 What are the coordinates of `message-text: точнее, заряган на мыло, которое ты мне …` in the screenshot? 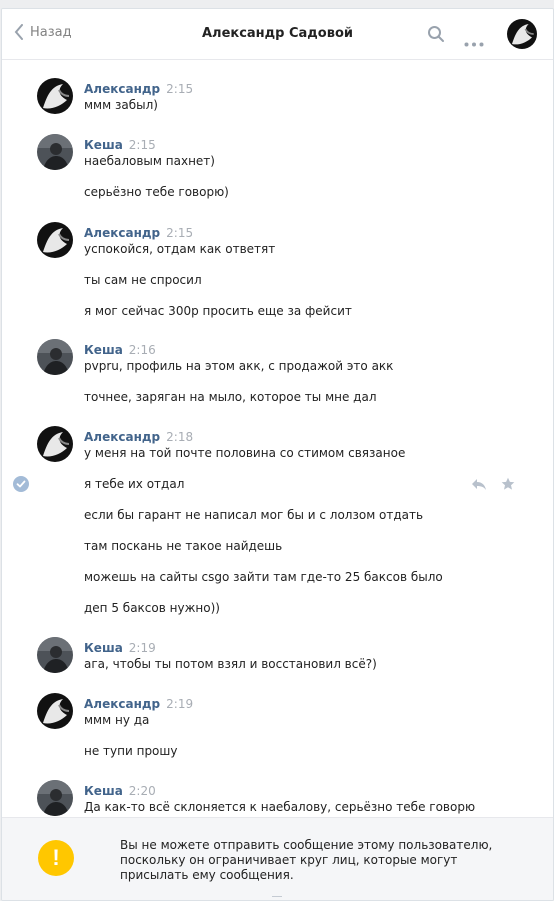 It's located at (230, 397).